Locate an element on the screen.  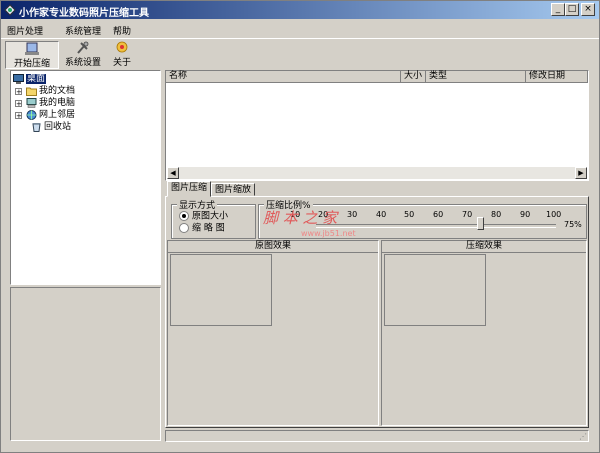
app-icon is located at coordinates (10, 10).